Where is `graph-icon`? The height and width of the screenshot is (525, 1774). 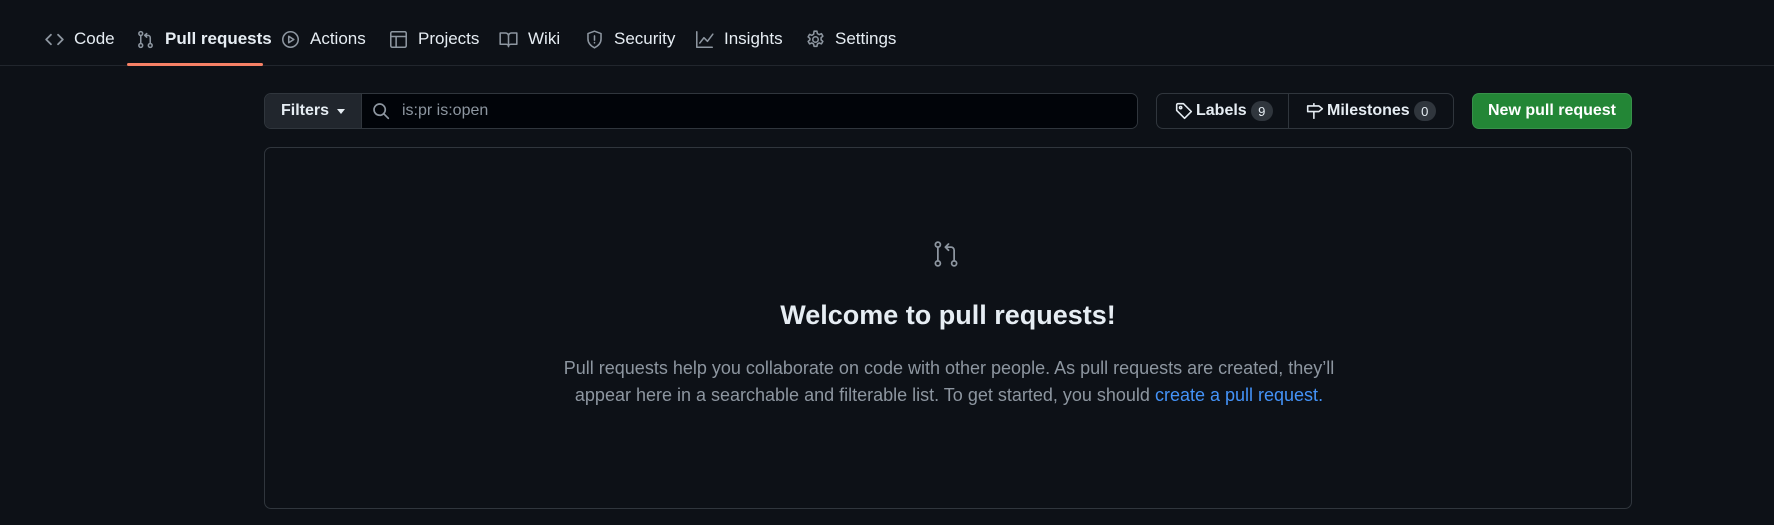 graph-icon is located at coordinates (704, 39).